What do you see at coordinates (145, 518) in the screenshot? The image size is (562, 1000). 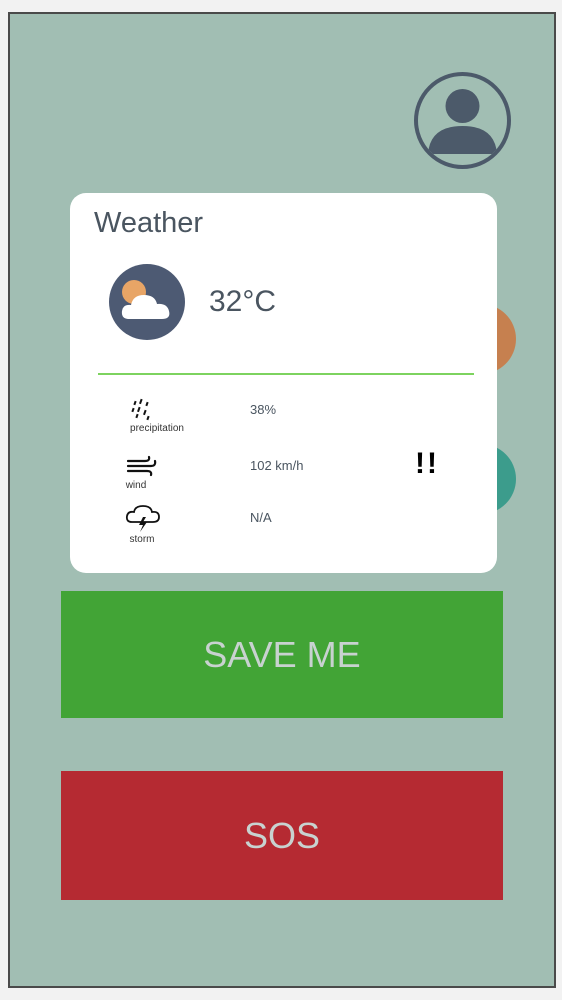 I see `storm-icon` at bounding box center [145, 518].